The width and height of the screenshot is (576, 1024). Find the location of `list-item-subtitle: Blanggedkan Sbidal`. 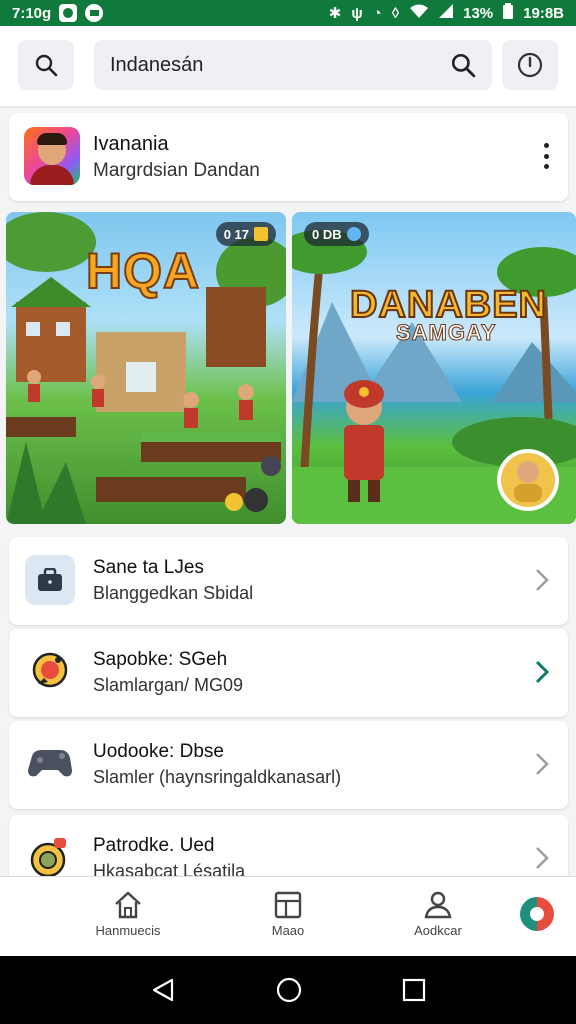

list-item-subtitle: Blanggedkan Sbidal is located at coordinates (173, 593).